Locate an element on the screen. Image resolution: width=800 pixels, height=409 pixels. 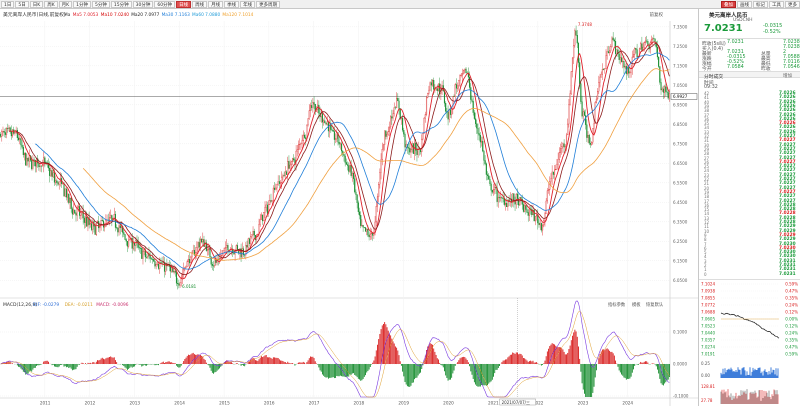
period-tab-11: 周线 is located at coordinates (199, 4).